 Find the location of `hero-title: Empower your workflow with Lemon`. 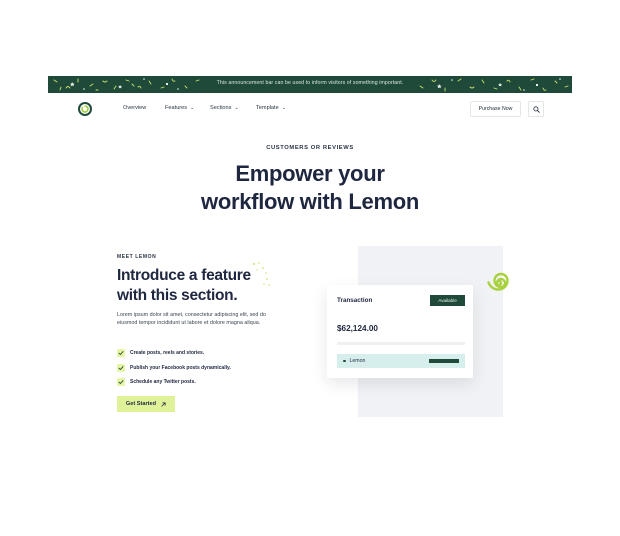

hero-title: Empower your workflow with Lemon is located at coordinates (310, 188).